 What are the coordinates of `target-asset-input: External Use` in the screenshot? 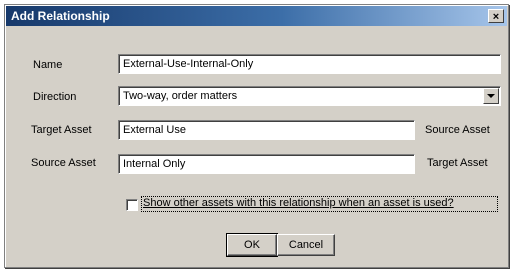 It's located at (266, 130).